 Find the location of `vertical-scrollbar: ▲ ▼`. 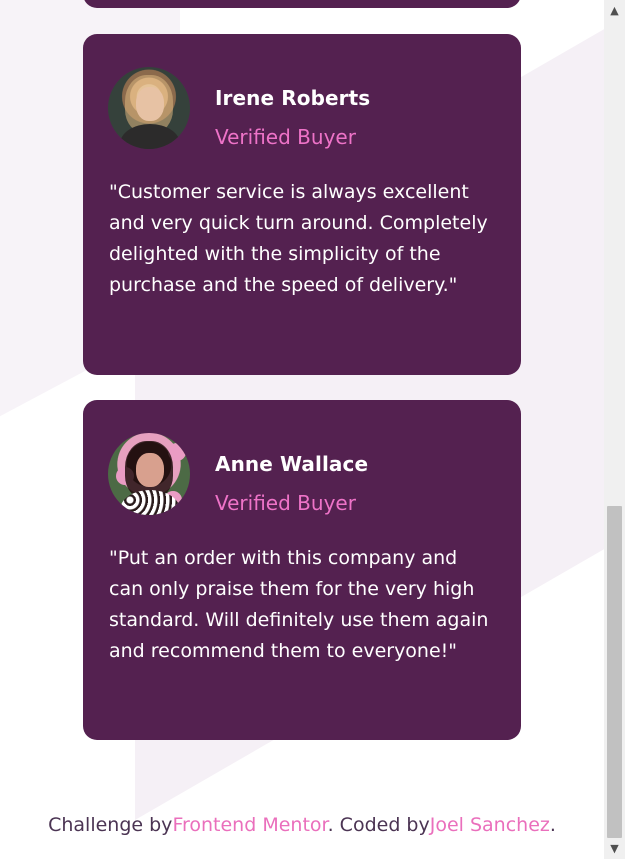

vertical-scrollbar: ▲ ▼ is located at coordinates (614, 429).